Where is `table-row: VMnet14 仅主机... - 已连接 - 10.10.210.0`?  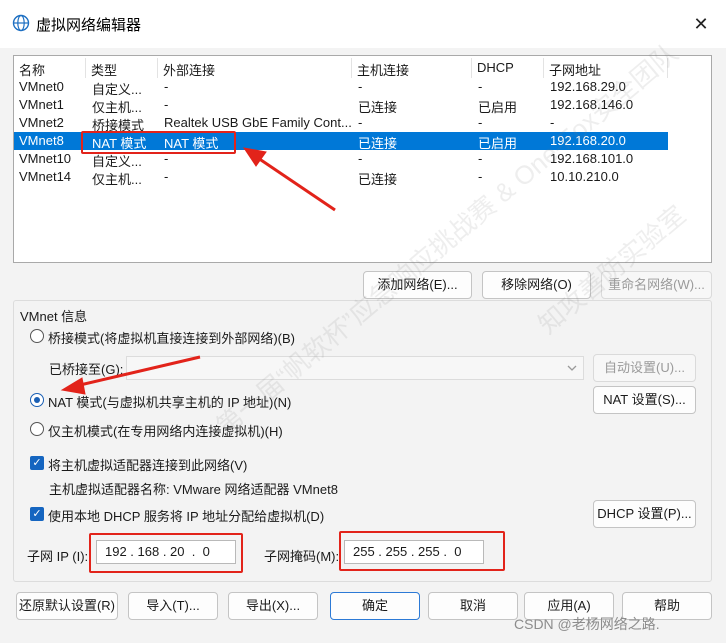 table-row: VMnet14 仅主机... - 已连接 - 10.10.210.0 is located at coordinates (341, 177).